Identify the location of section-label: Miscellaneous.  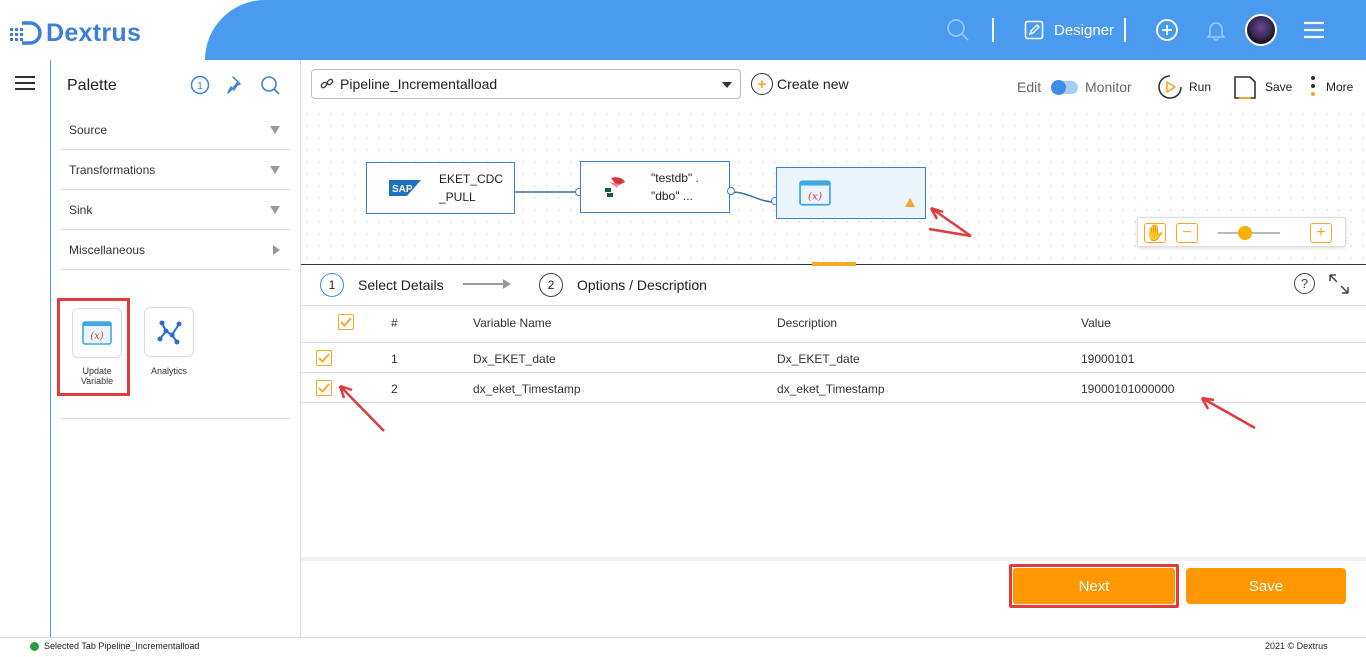
(107, 249).